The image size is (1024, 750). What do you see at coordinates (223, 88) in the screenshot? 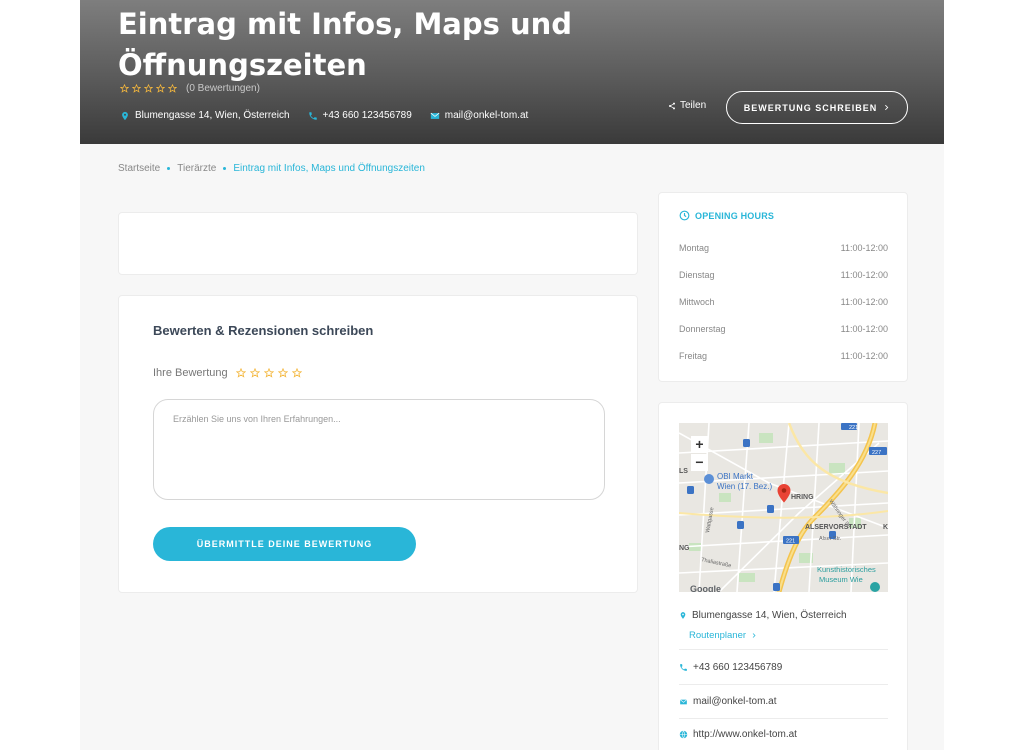
I see `rating-count: (0 Bewertungen)` at bounding box center [223, 88].